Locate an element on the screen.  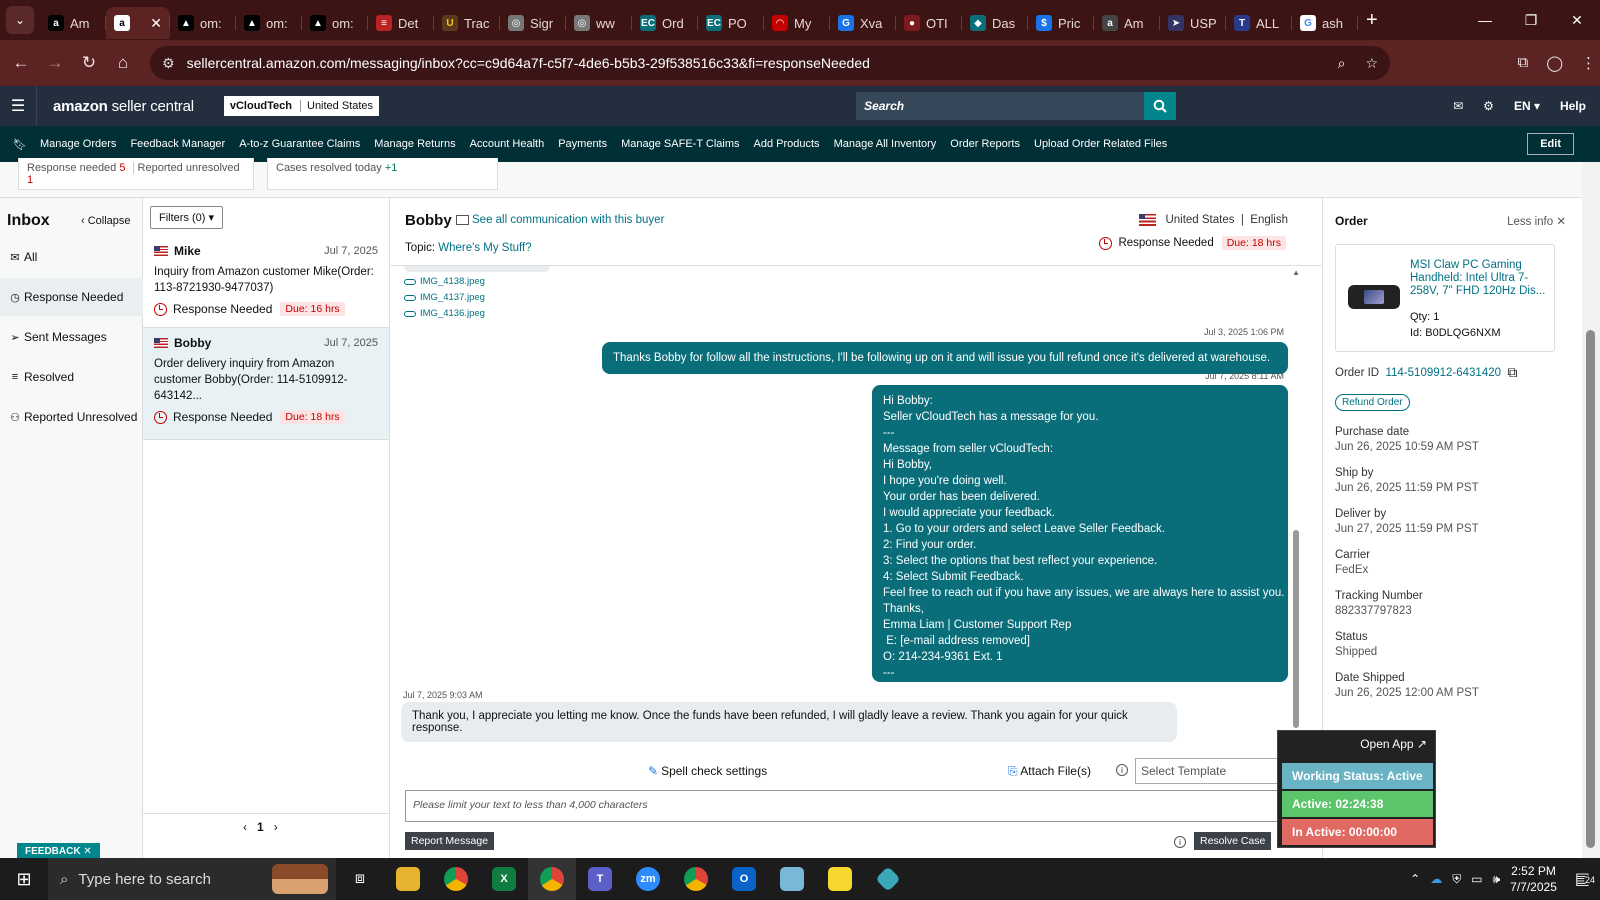
sticky-notes-icon is located at coordinates (840, 879).